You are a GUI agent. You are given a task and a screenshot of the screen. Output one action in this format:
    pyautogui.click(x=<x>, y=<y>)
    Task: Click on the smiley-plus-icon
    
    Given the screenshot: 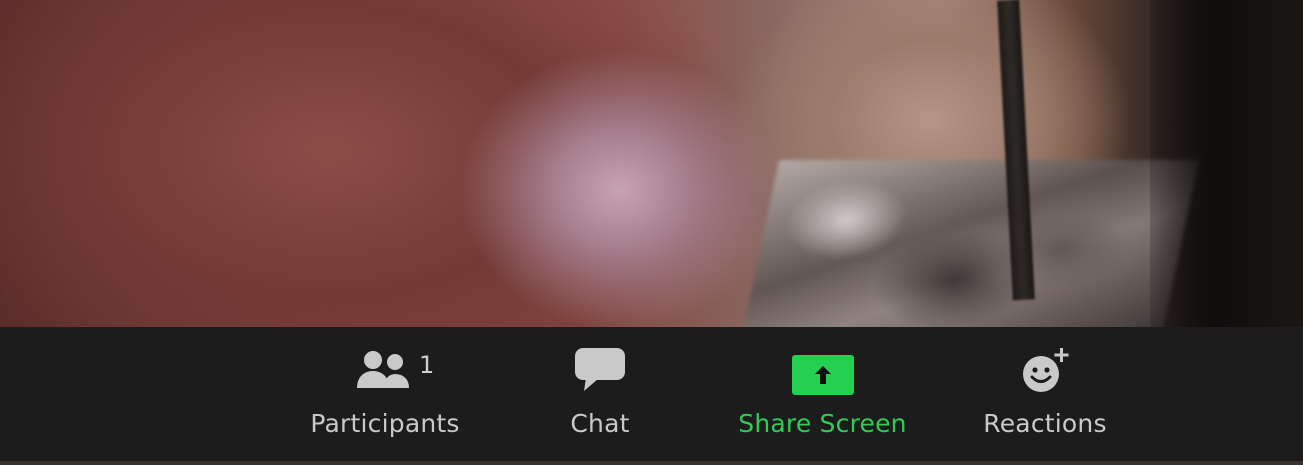 What is the action you would take?
    pyautogui.click(x=1045, y=370)
    